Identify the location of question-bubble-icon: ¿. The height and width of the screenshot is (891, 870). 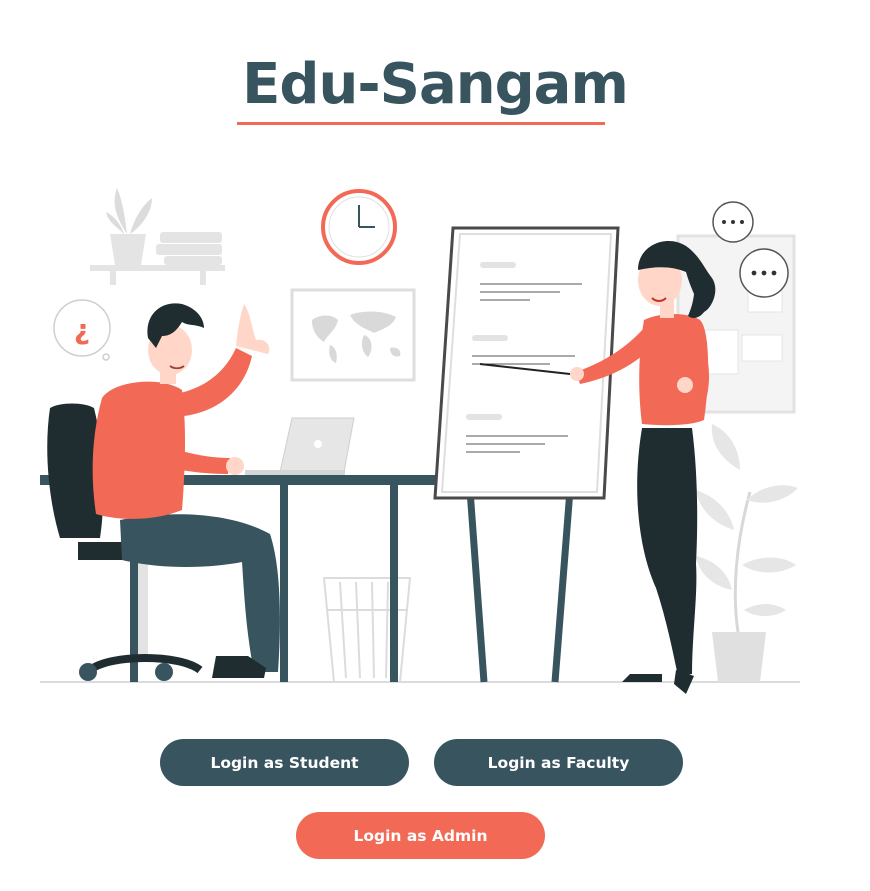
(82, 330).